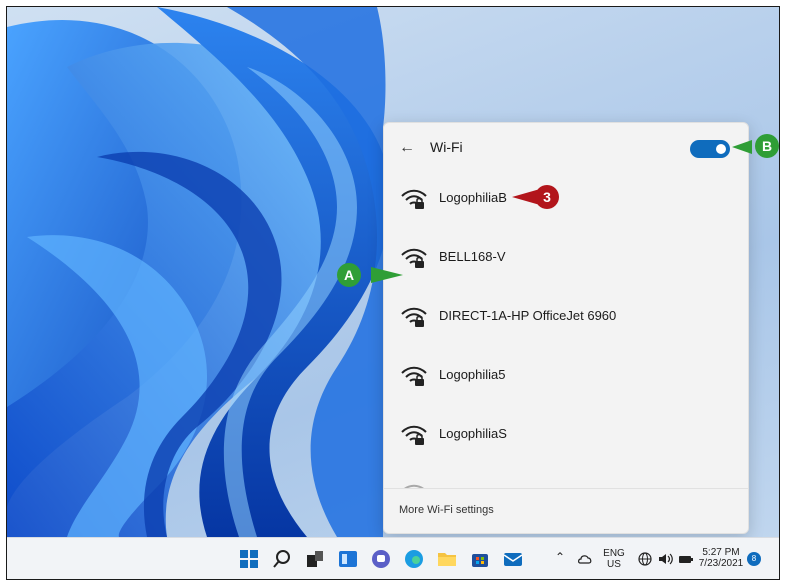 The width and height of the screenshot is (785, 584). I want to click on taskbar: ⌃ ENG US 5:27 PM 7/23/2021 8, so click(393, 558).